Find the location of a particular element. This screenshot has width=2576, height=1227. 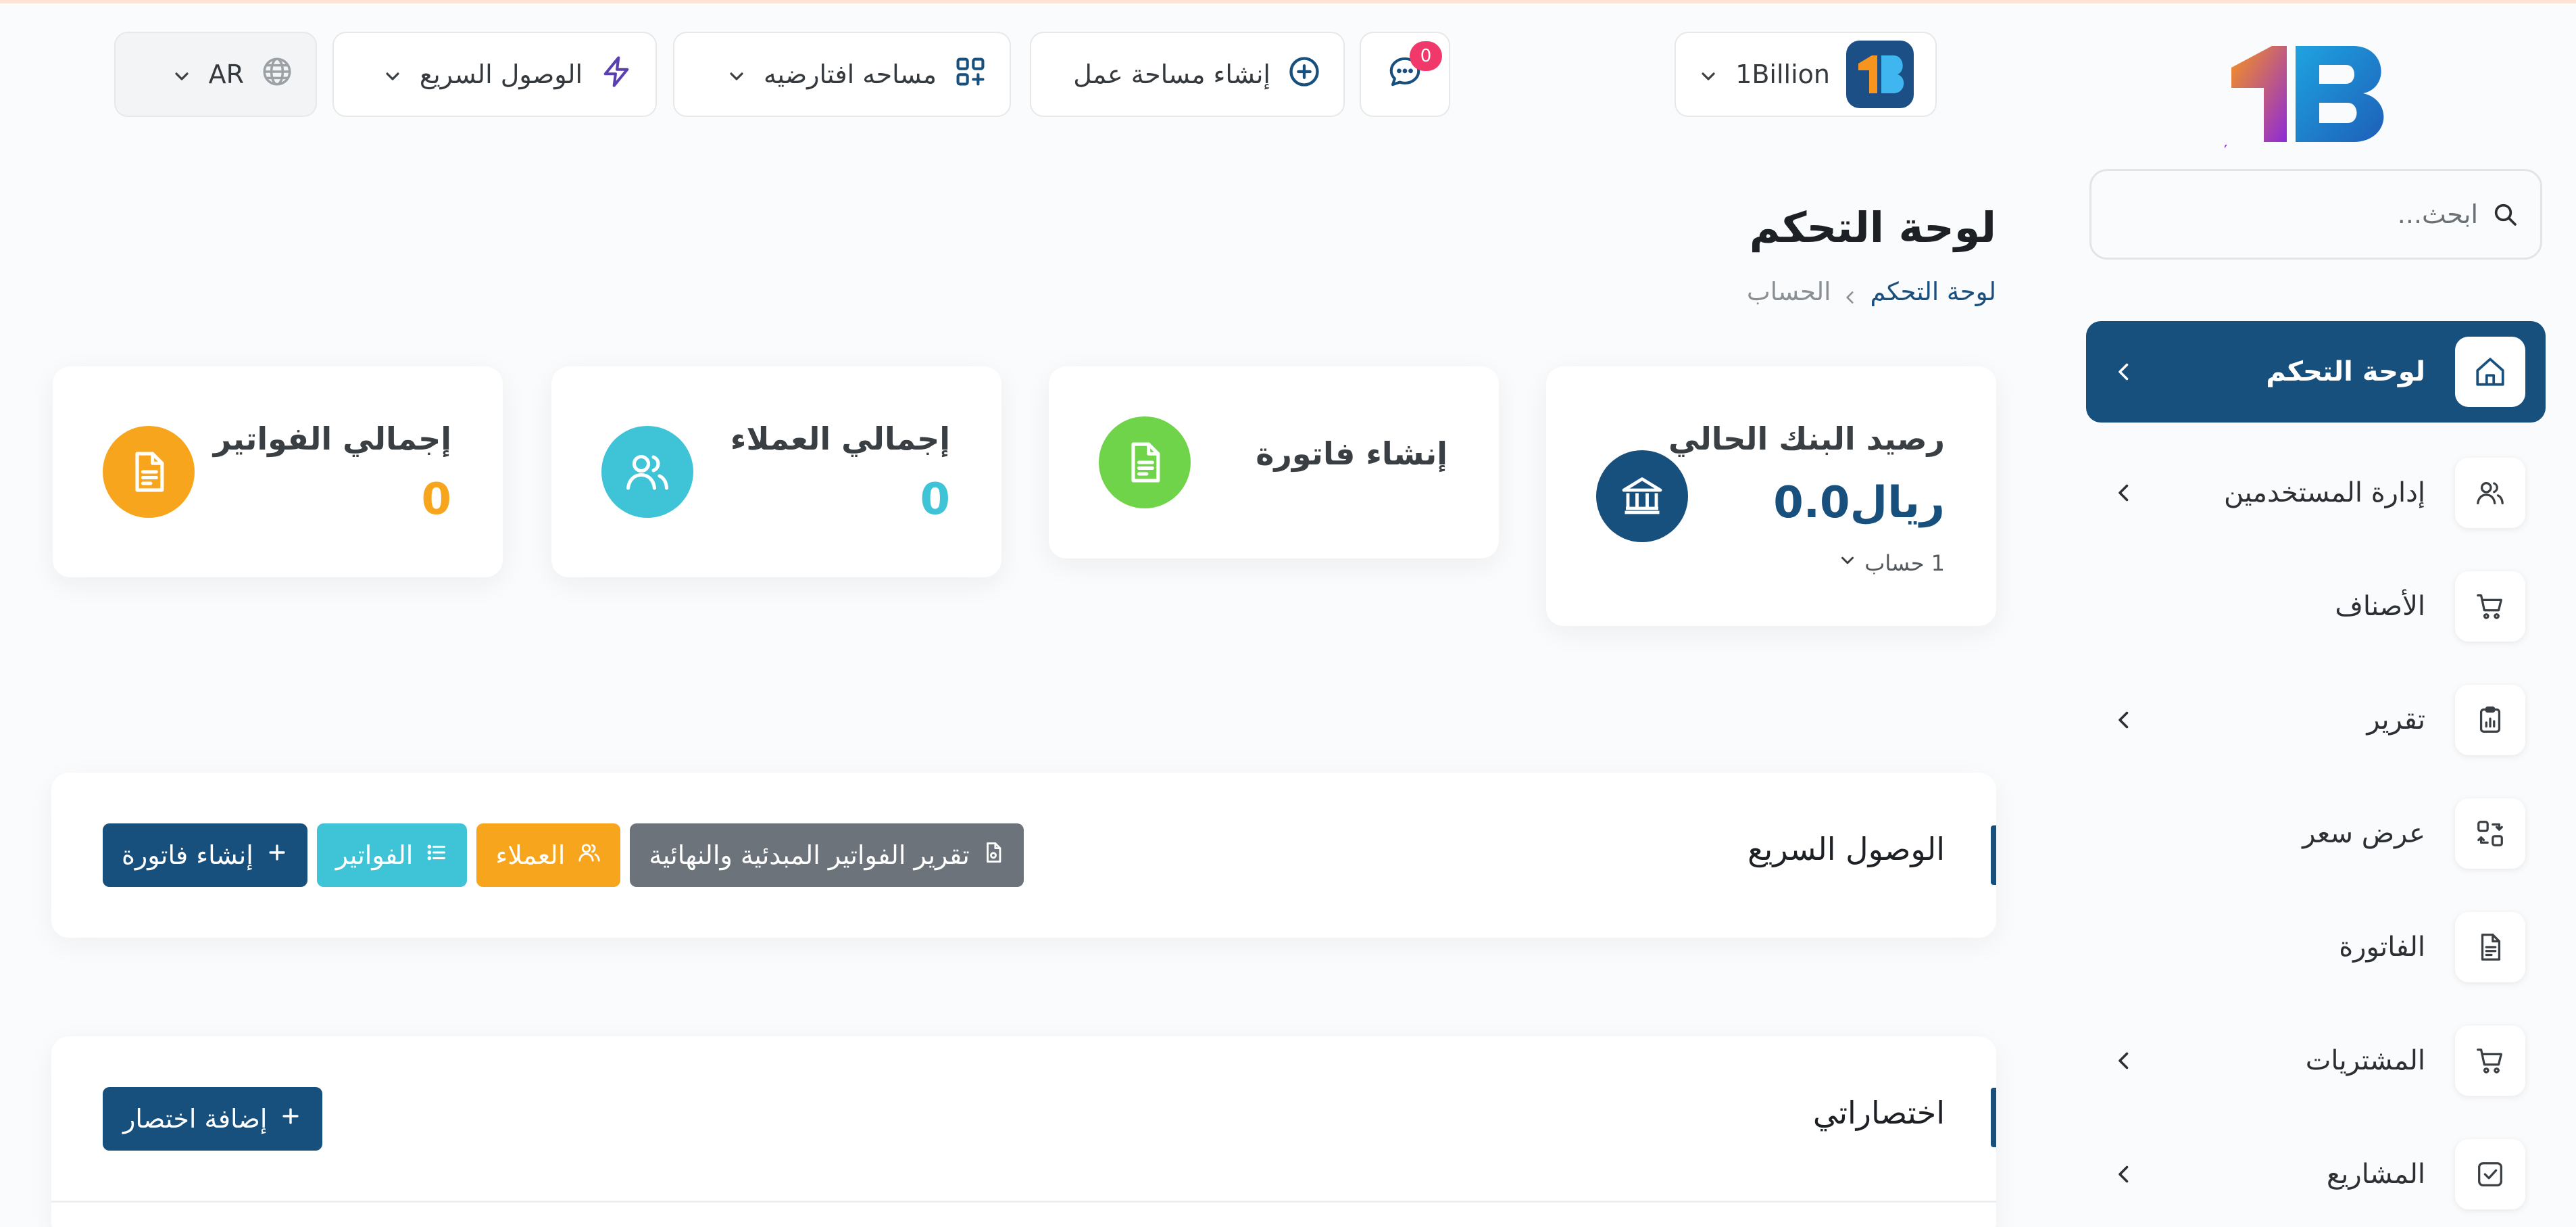

card-title: رصيد البنك الحالي is located at coordinates (1807, 438).